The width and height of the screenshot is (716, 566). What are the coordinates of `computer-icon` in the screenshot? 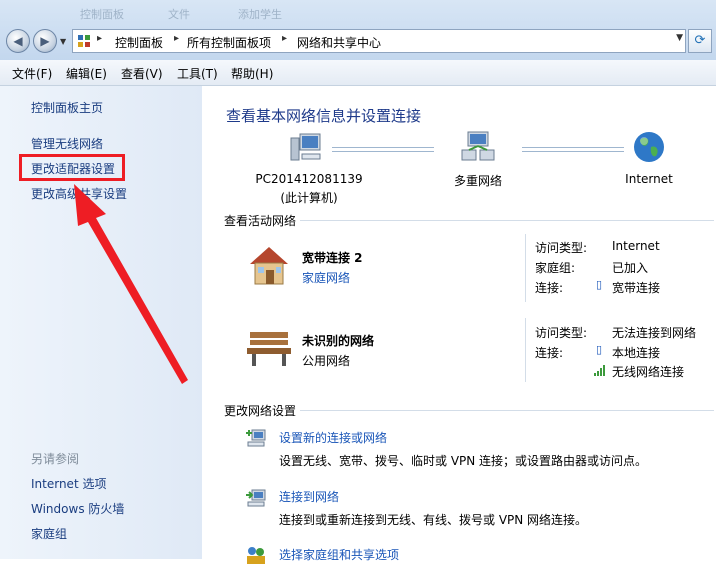 It's located at (306, 147).